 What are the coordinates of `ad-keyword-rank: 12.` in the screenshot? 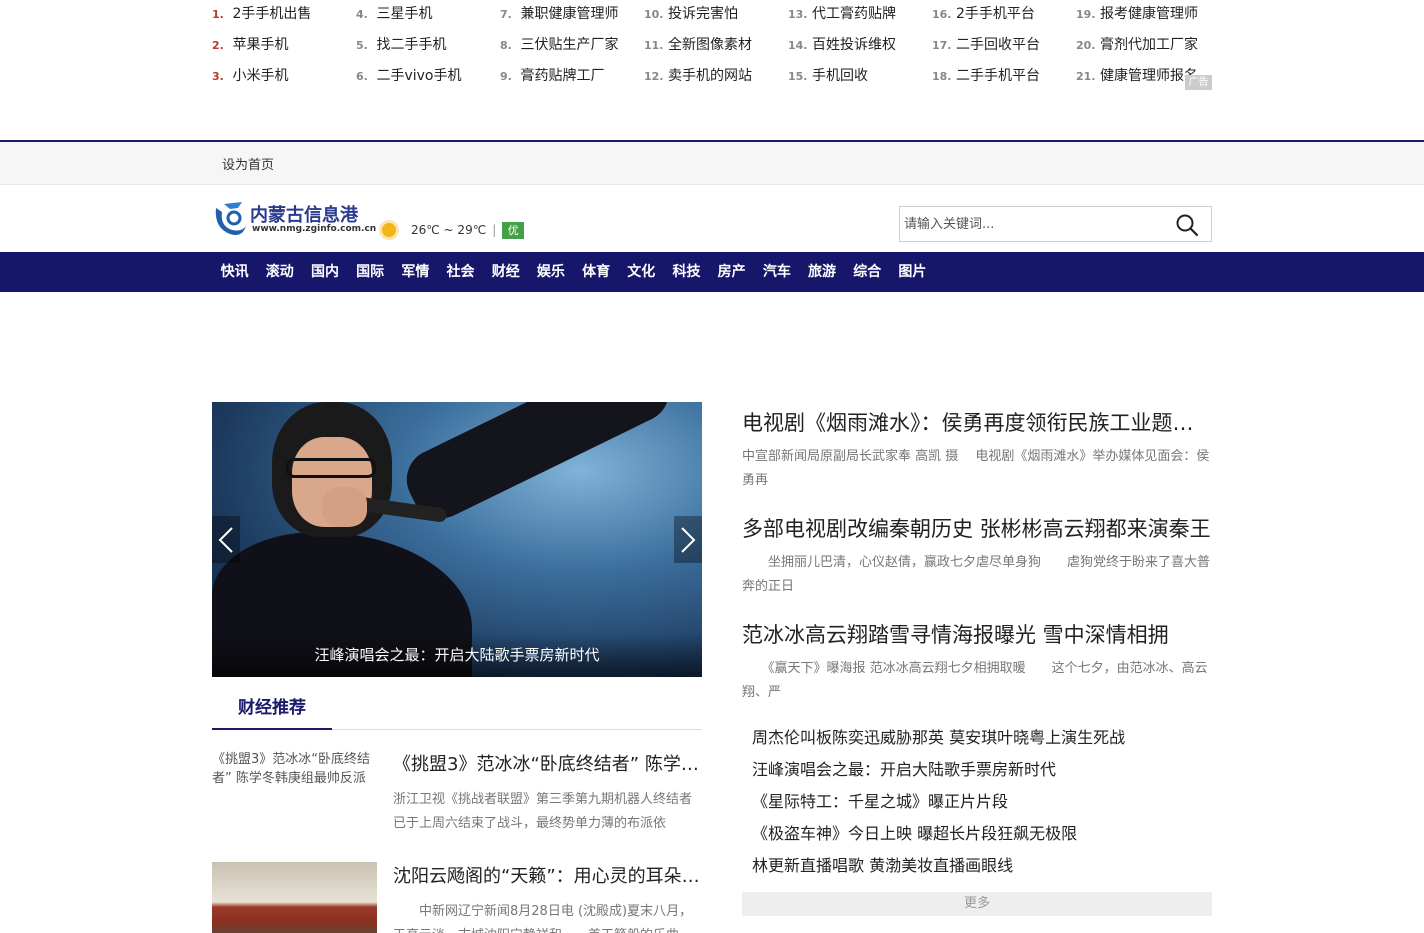 It's located at (654, 76).